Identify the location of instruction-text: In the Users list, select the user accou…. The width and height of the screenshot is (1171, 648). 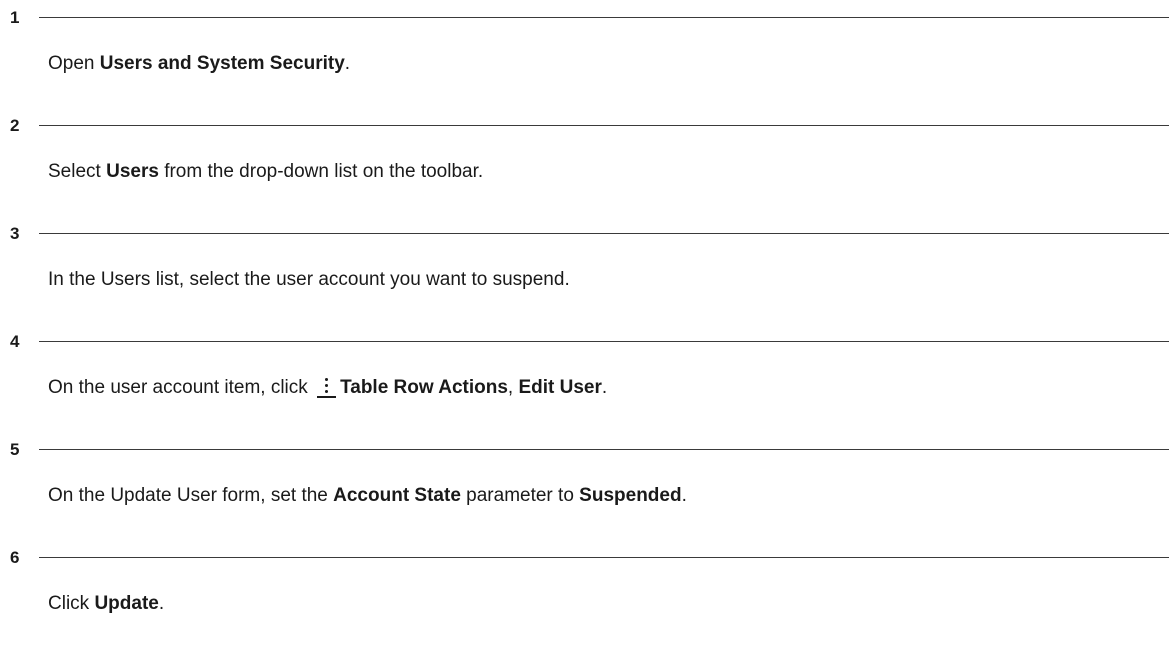
(309, 279).